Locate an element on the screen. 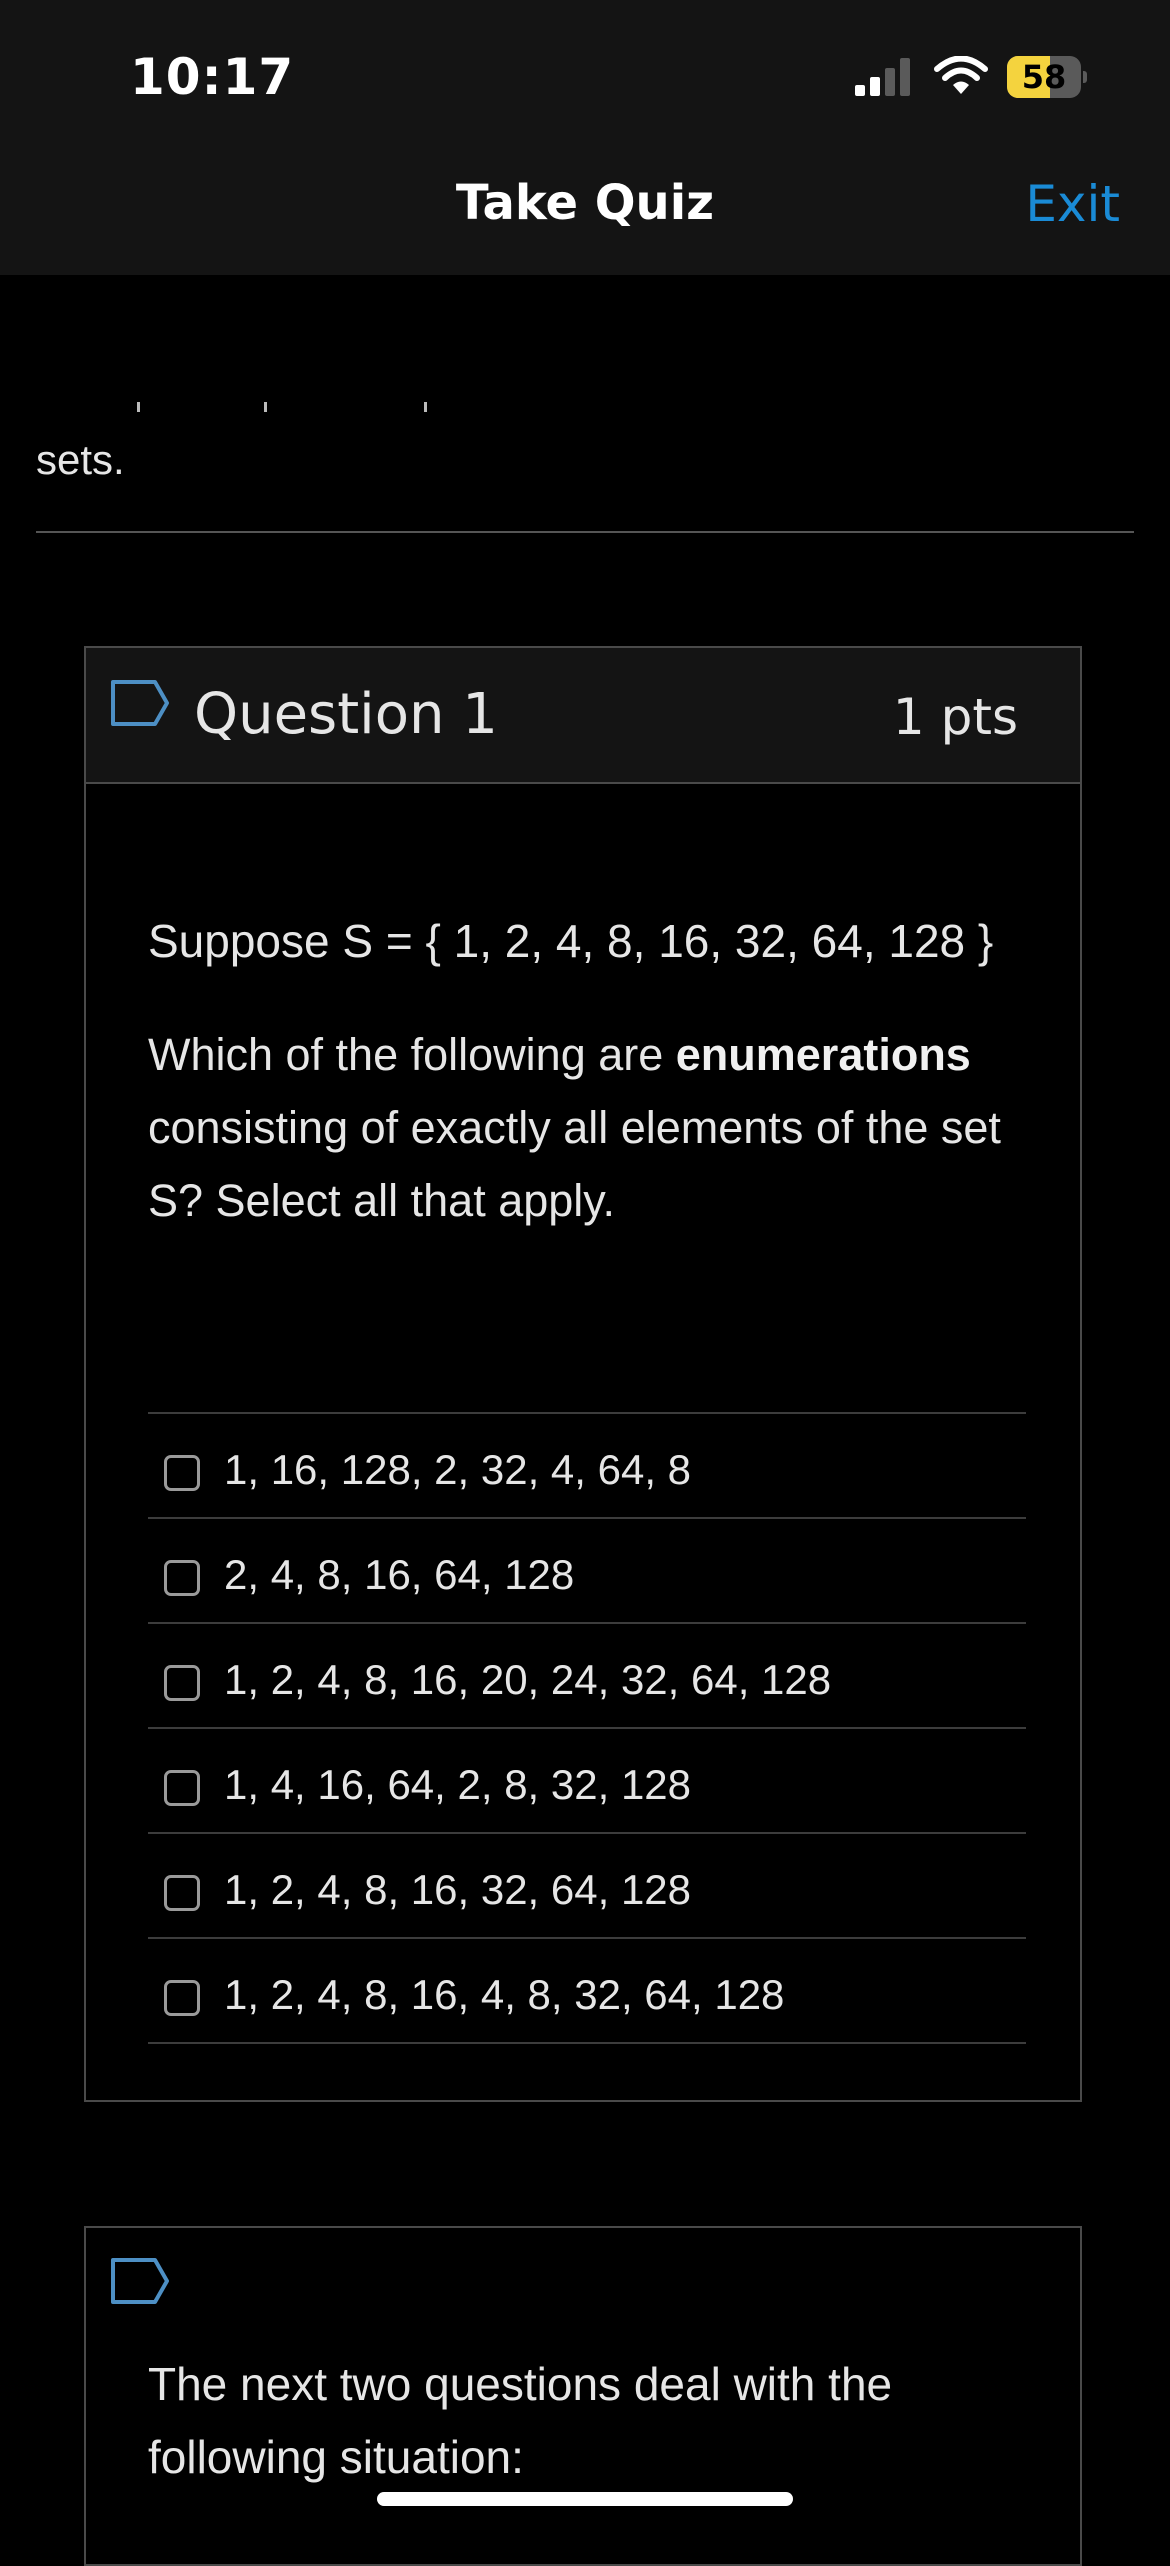 Image resolution: width=1170 pixels, height=2566 pixels. question-points: 1 pts is located at coordinates (955, 717).